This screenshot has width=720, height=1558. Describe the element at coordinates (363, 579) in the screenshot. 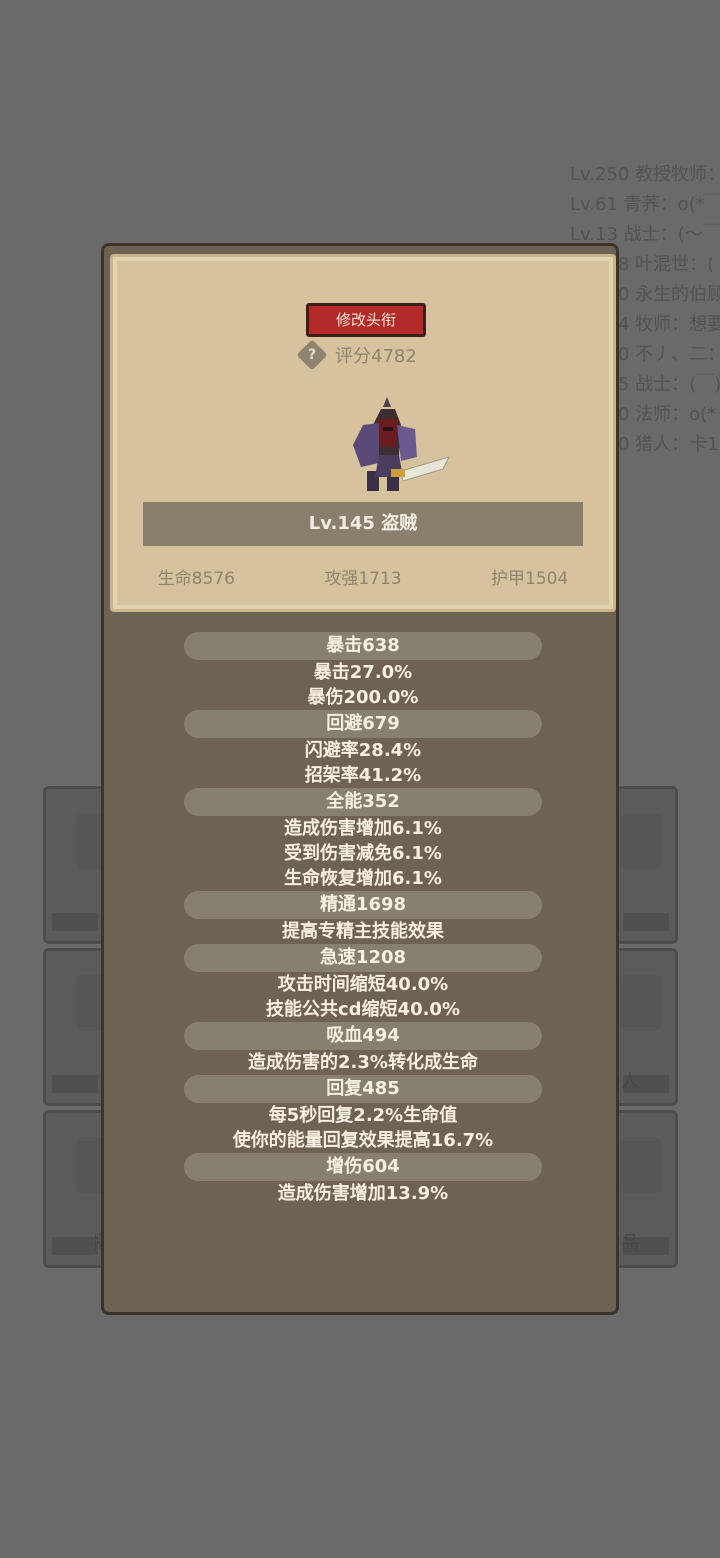

I see `attack-power-stat: 攻强1713` at that location.